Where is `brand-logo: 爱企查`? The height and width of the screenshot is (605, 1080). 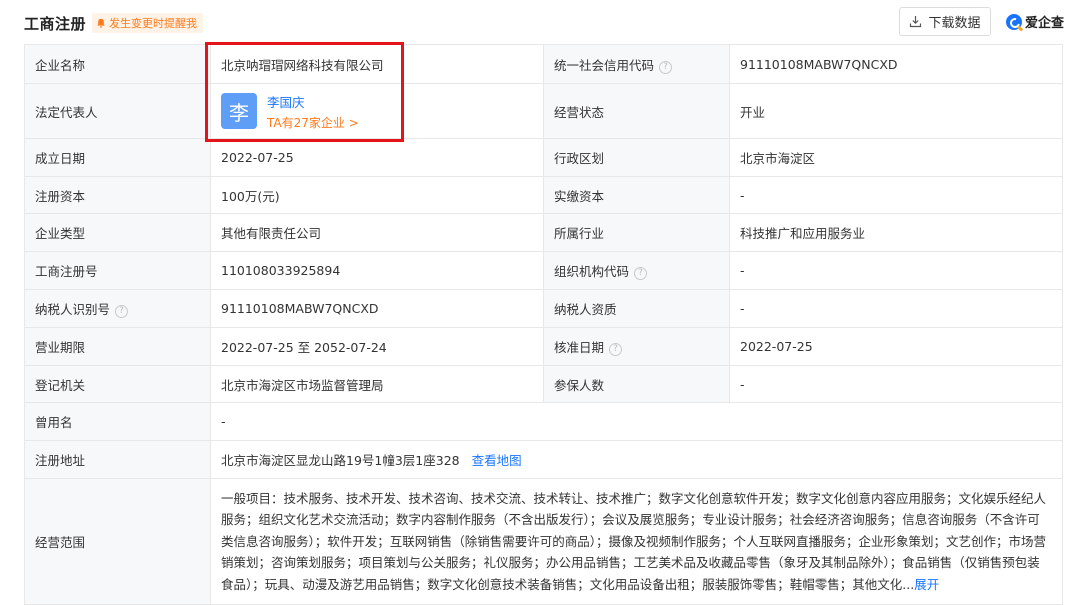 brand-logo: 爱企查 is located at coordinates (1035, 22).